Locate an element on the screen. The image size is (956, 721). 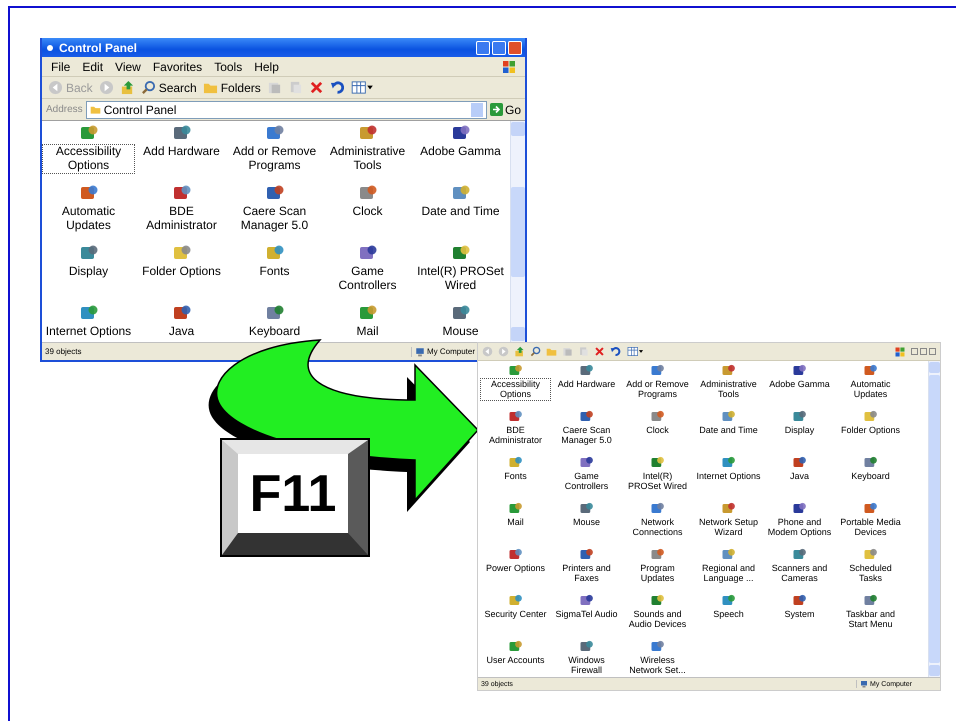
address-label: Address is located at coordinates (64, 109).